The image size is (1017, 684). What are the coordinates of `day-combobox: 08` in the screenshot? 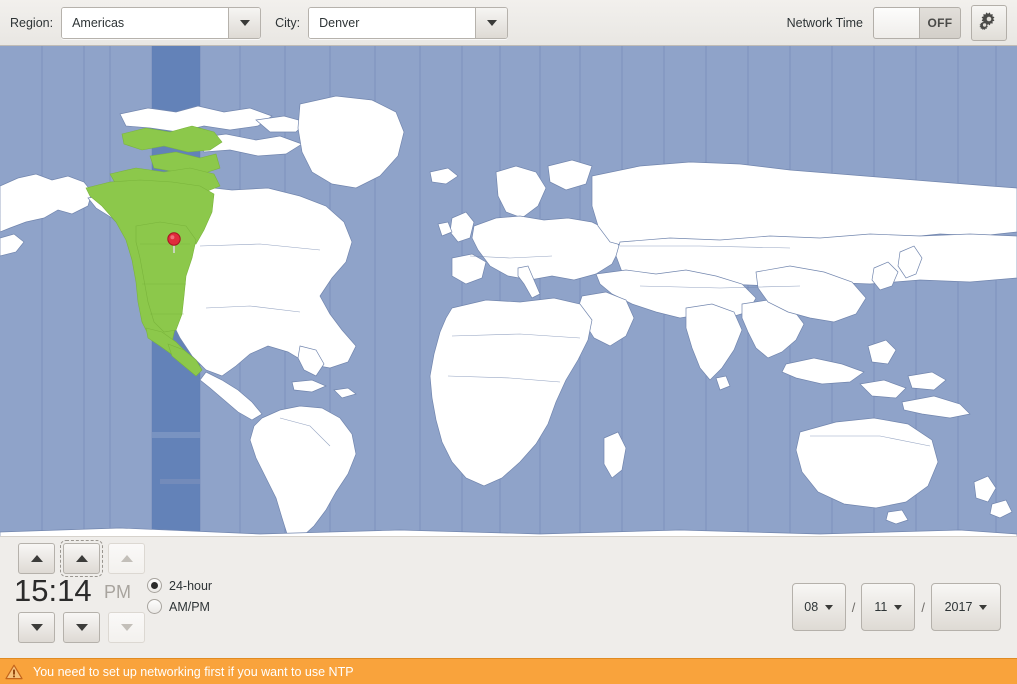 It's located at (818, 607).